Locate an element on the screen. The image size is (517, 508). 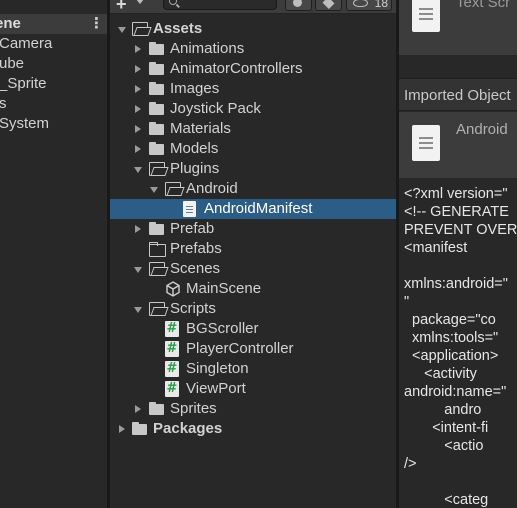
project-tree-item-label: PlayerController is located at coordinates (240, 348).